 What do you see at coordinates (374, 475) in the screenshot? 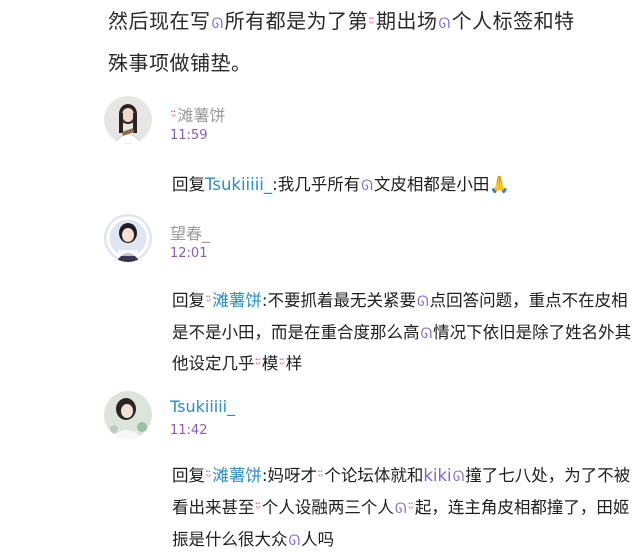
I see `text-fragment: 个论坛体就和` at bounding box center [374, 475].